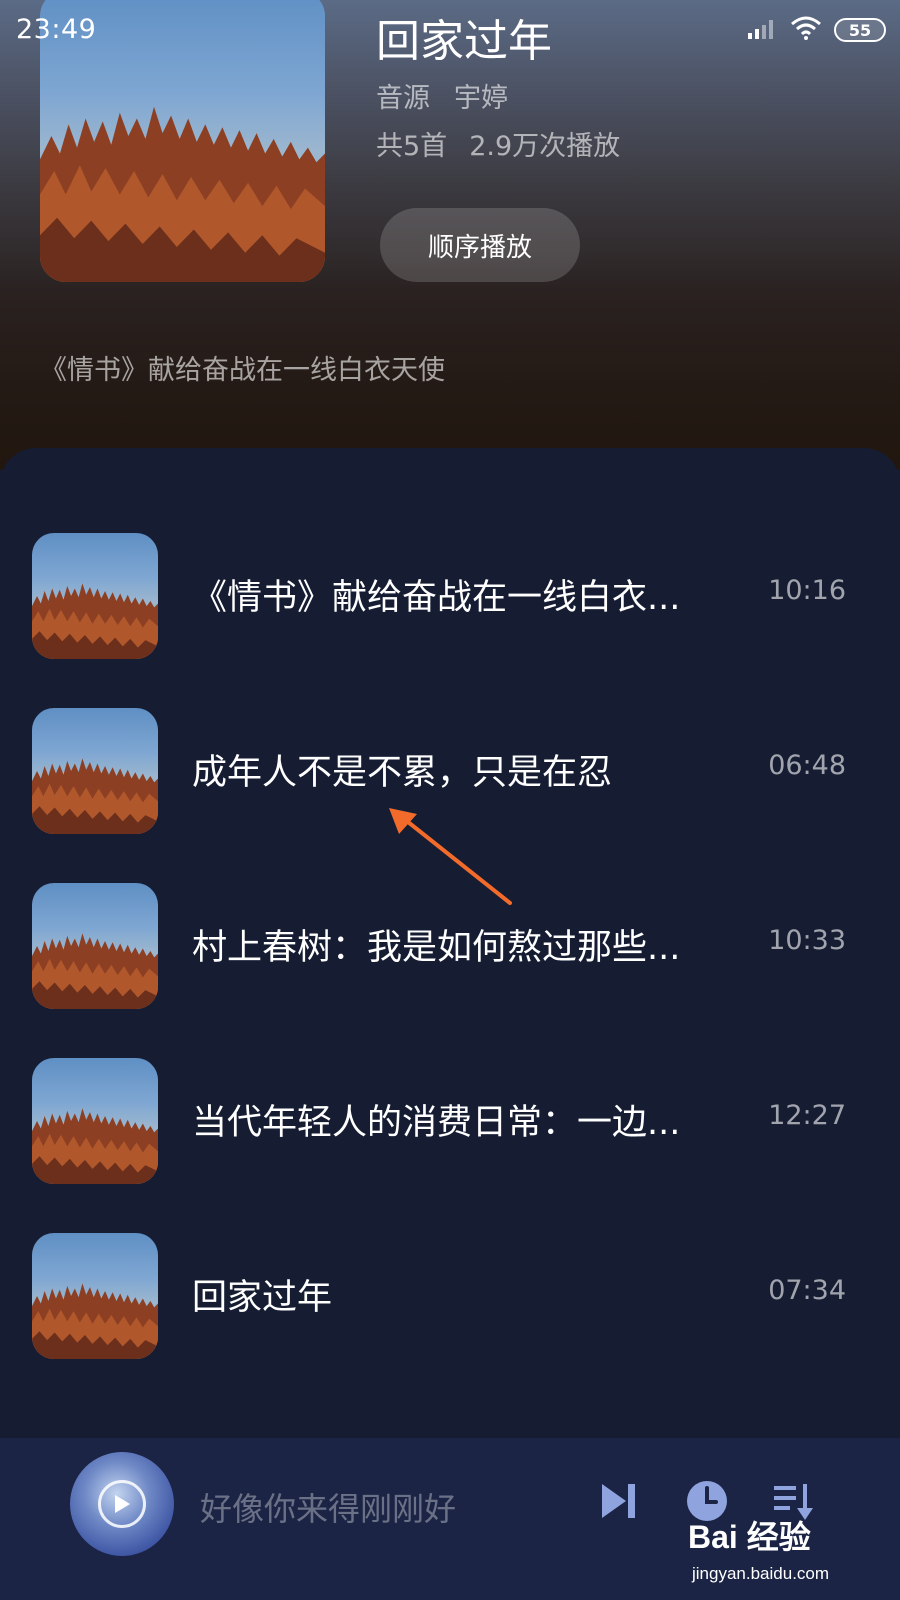 This screenshot has width=900, height=1600. I want to click on track-item: 当代年轻人的消费日常：一边... 12:27, so click(450, 1121).